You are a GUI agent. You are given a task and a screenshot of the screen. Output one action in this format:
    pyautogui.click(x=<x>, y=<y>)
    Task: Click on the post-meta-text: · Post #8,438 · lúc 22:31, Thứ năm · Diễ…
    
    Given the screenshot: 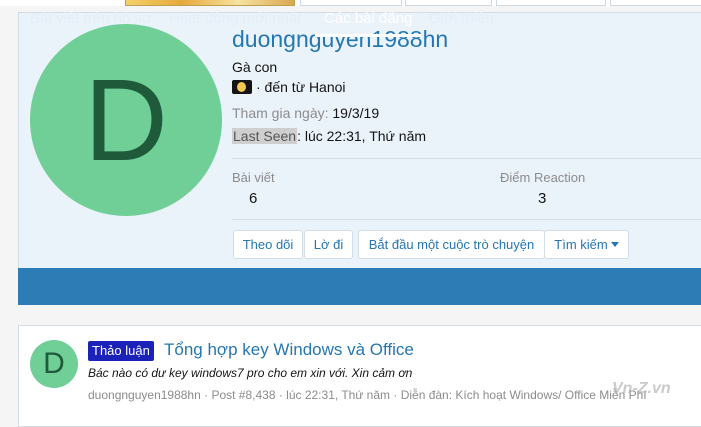 What is the action you would take?
    pyautogui.click(x=328, y=395)
    